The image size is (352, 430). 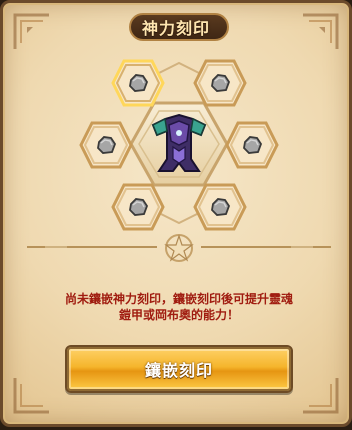 I want to click on rune-slot-bottom-left, so click(x=138, y=207).